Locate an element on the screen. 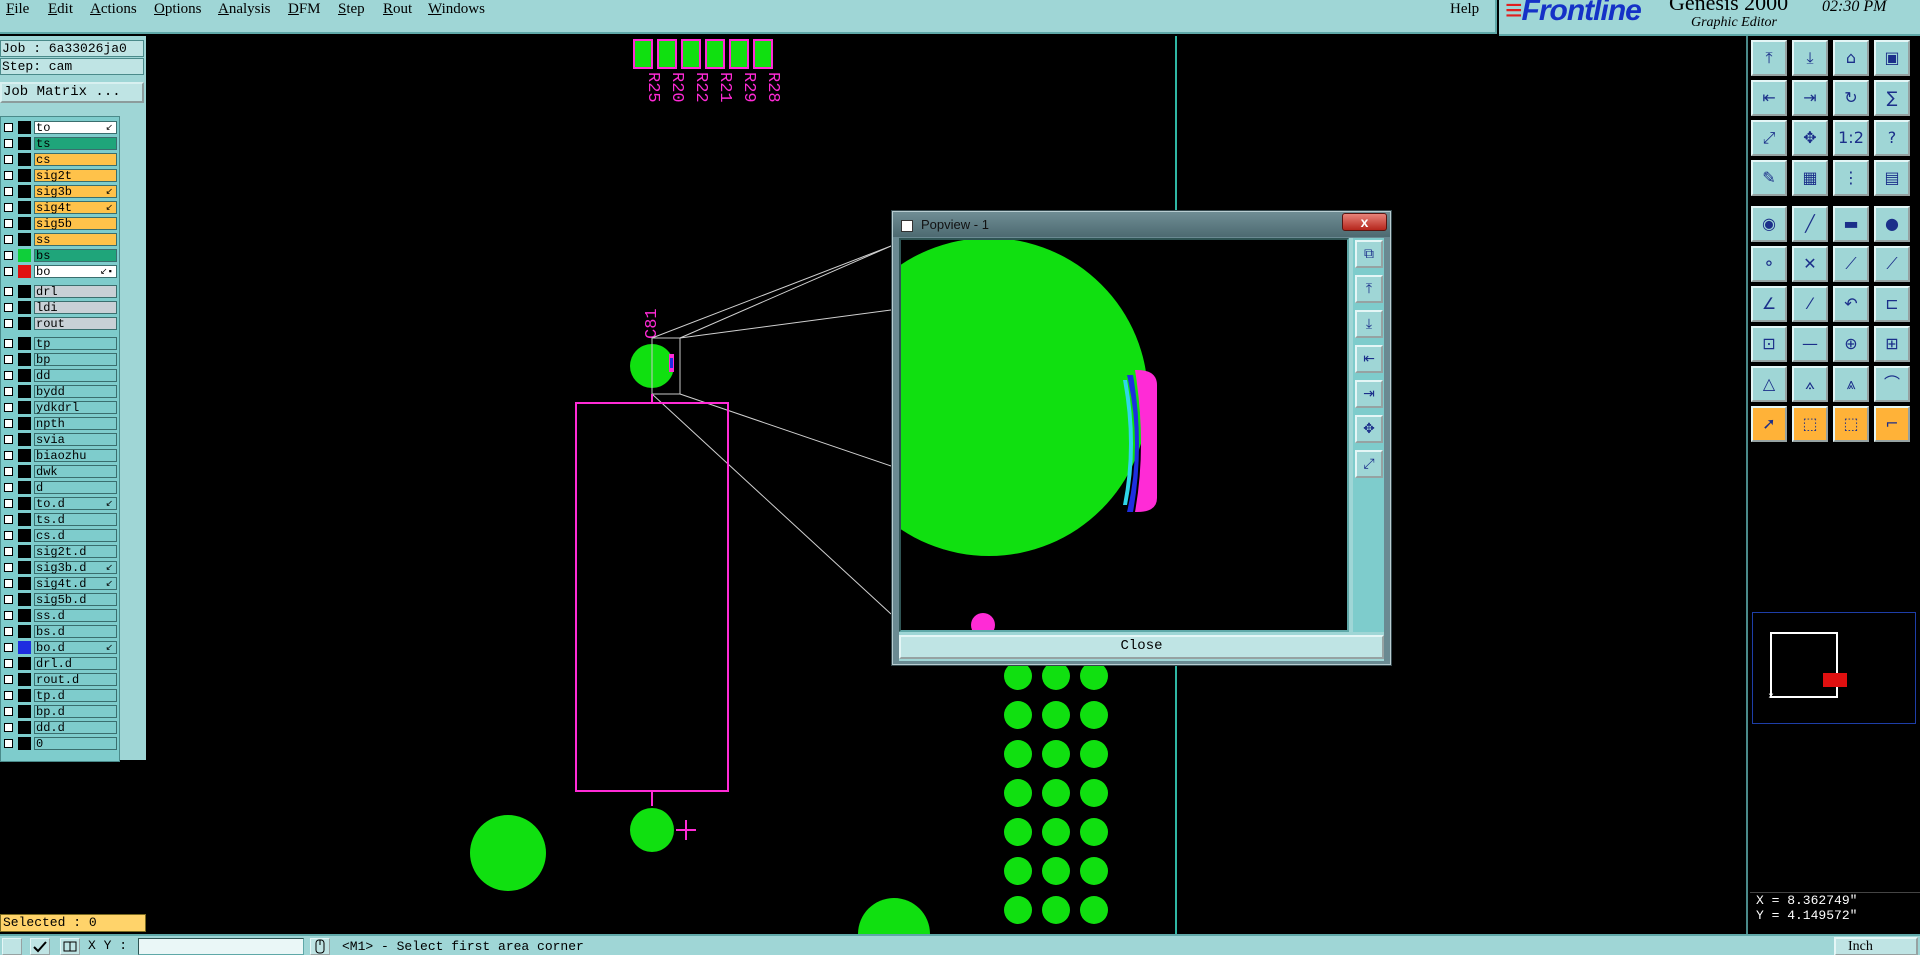  connect-icon: ⟋ is located at coordinates (1851, 264).